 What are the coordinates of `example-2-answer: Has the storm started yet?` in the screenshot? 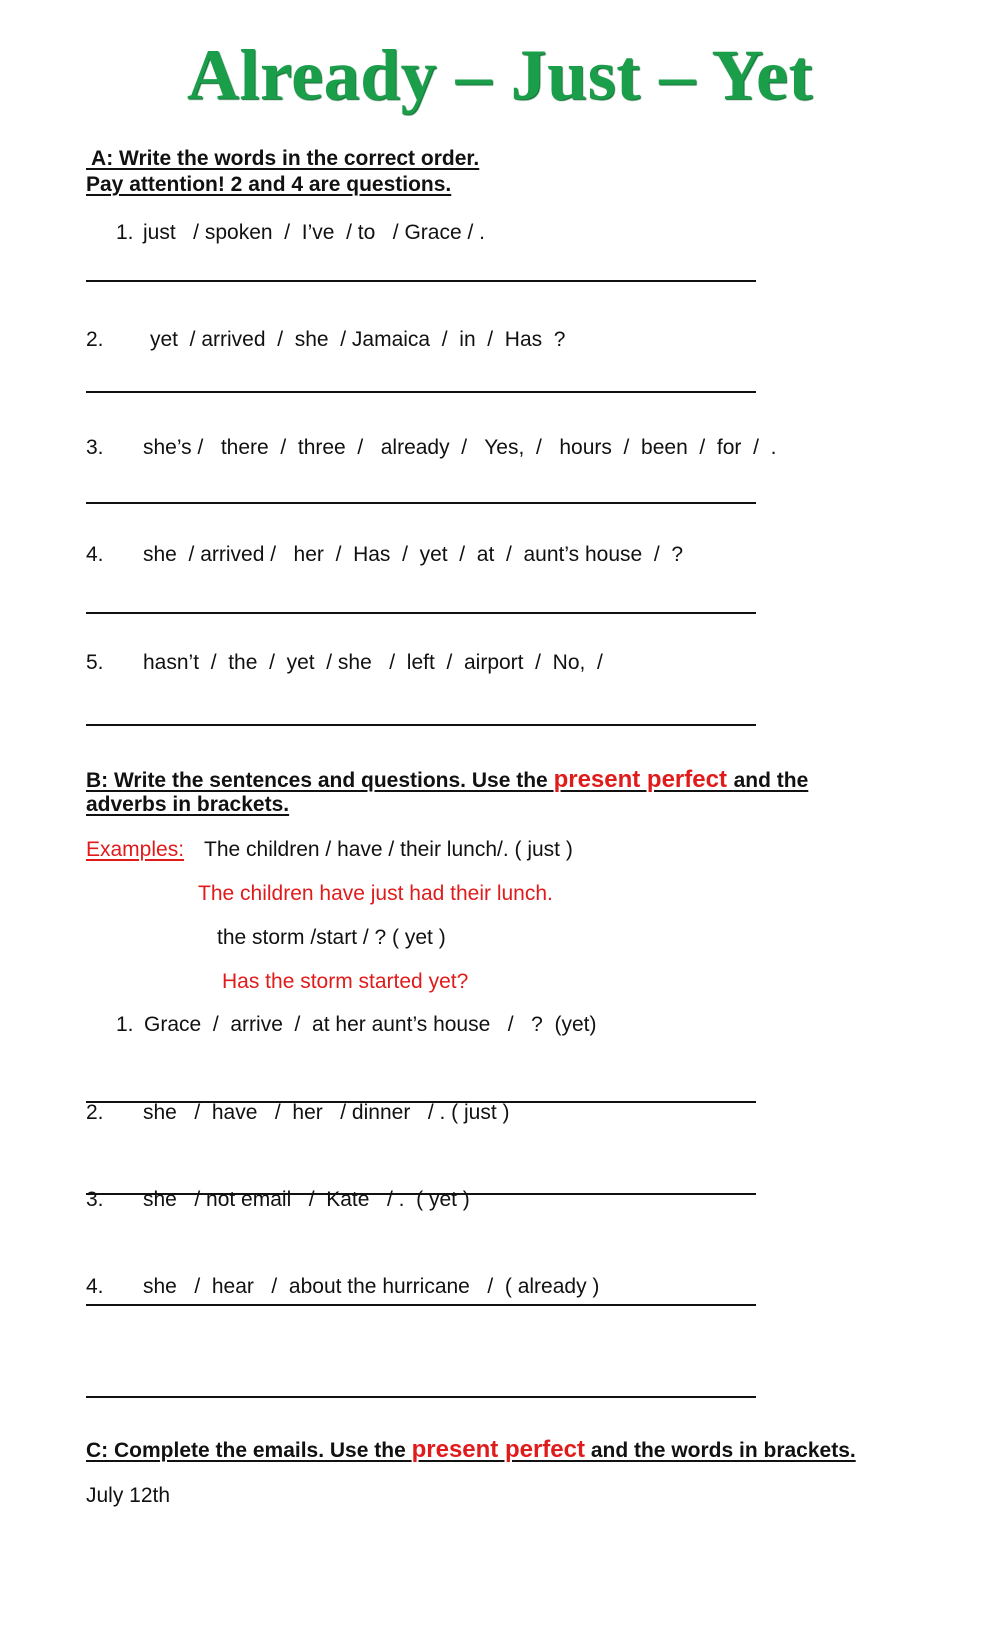 It's located at (345, 981).